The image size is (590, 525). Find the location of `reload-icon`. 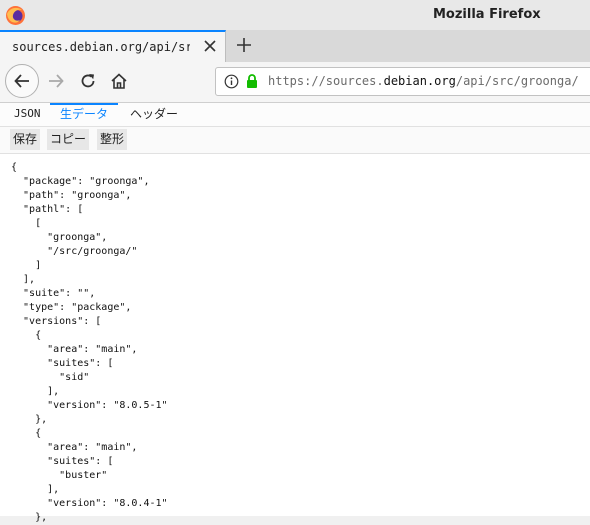

reload-icon is located at coordinates (88, 81).